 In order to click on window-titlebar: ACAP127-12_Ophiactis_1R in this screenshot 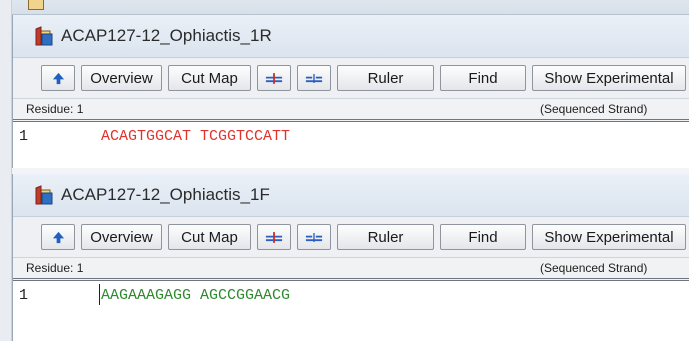, I will do `click(351, 36)`.